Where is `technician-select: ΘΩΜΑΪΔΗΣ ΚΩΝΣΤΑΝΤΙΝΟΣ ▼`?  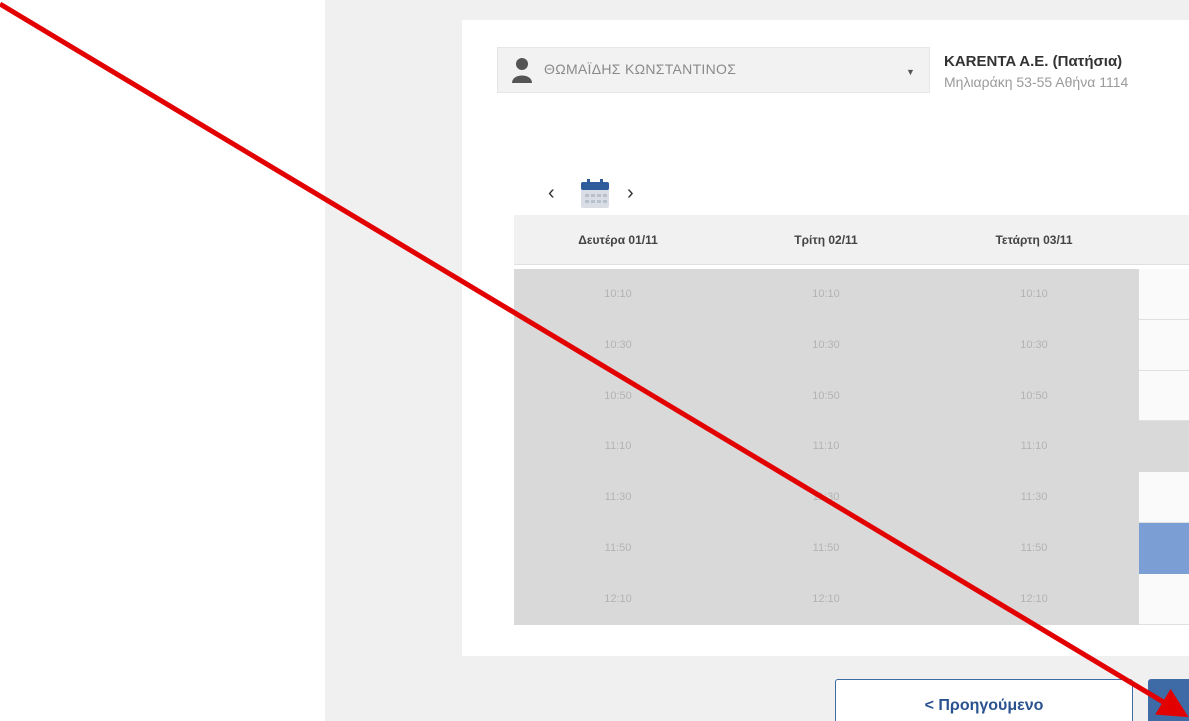 technician-select: ΘΩΜΑΪΔΗΣ ΚΩΝΣΤΑΝΤΙΝΟΣ ▼ is located at coordinates (713, 70).